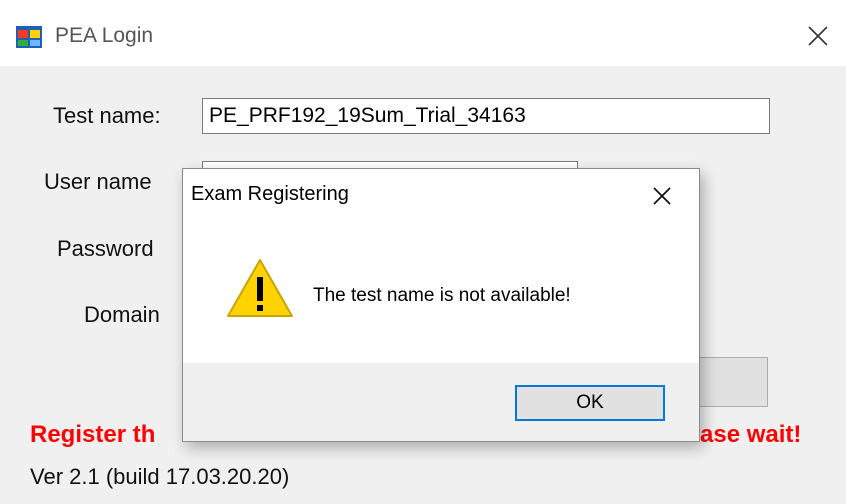  I want to click on ok-button: OK, so click(590, 403).